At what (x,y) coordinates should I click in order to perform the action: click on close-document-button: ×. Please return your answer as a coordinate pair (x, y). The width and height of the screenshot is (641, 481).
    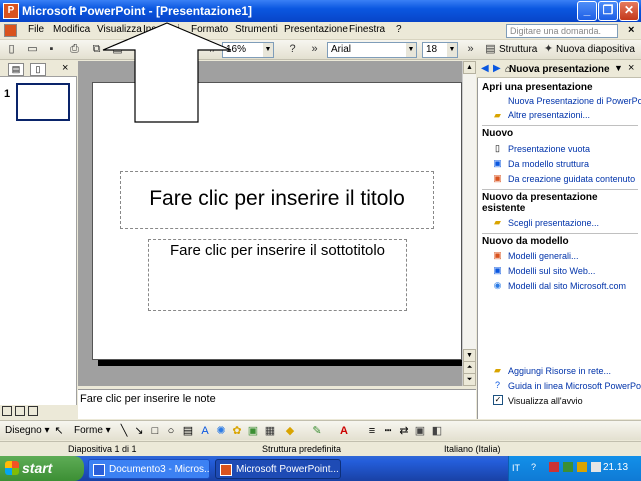
    Looking at the image, I should click on (631, 30).